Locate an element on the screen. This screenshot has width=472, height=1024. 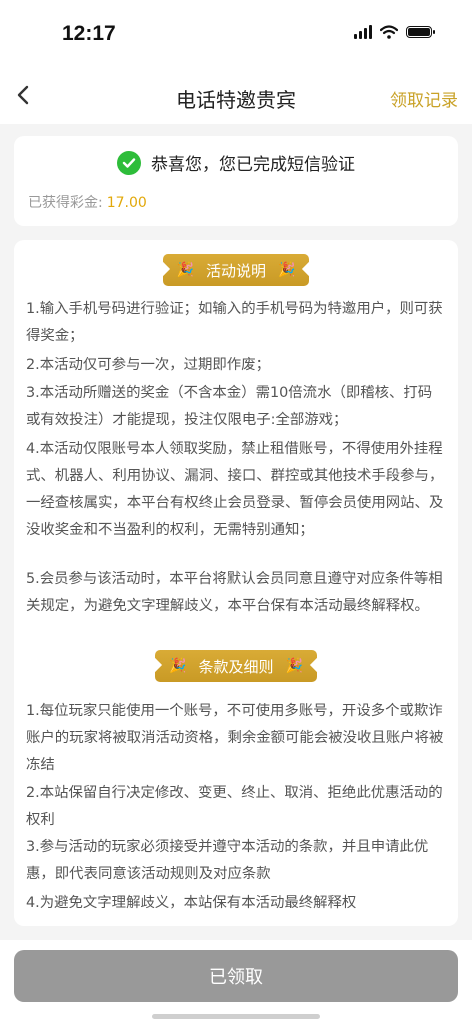
nav-bar: 电话特邀贵宾 领取记录 is located at coordinates (236, 96).